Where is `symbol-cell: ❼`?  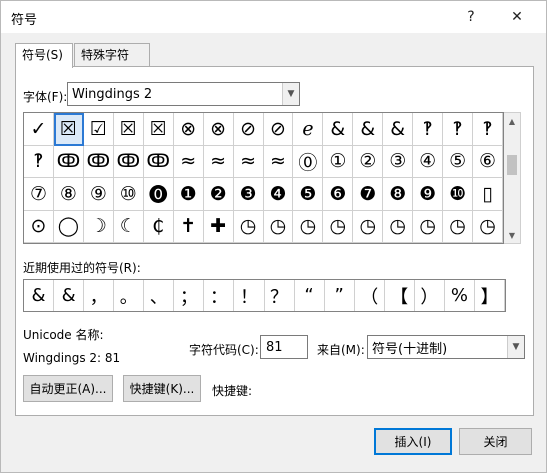 symbol-cell: ❼ is located at coordinates (368, 194).